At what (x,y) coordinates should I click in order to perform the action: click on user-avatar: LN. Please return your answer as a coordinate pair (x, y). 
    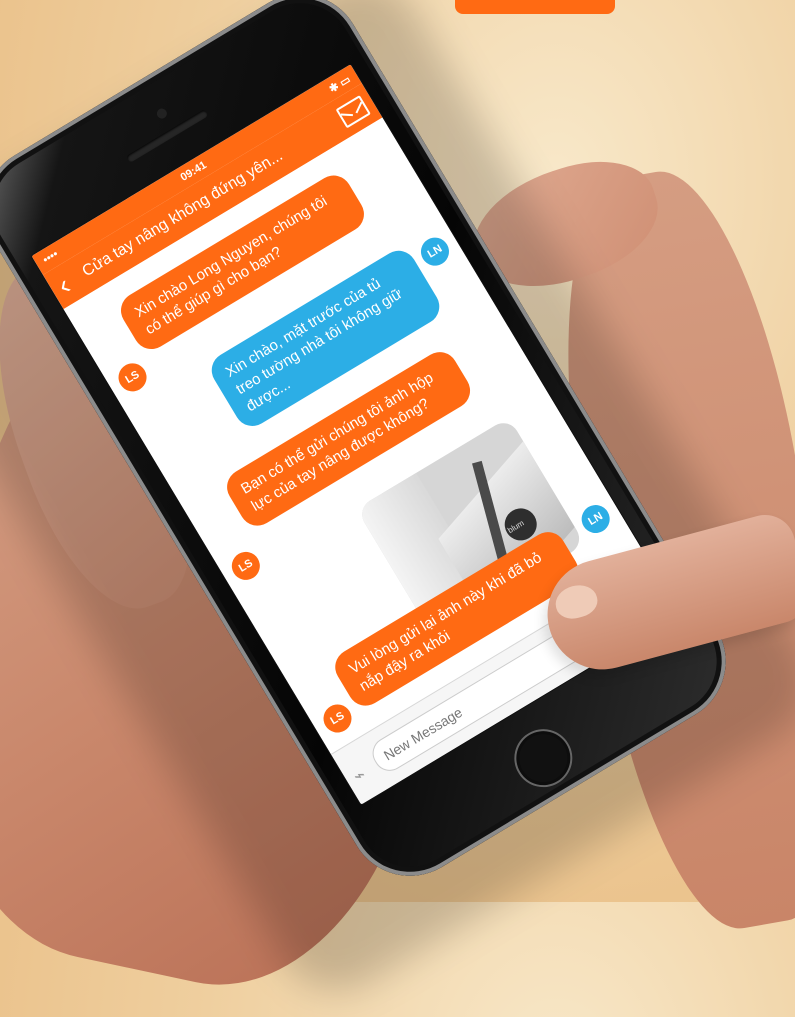
    Looking at the image, I should click on (435, 251).